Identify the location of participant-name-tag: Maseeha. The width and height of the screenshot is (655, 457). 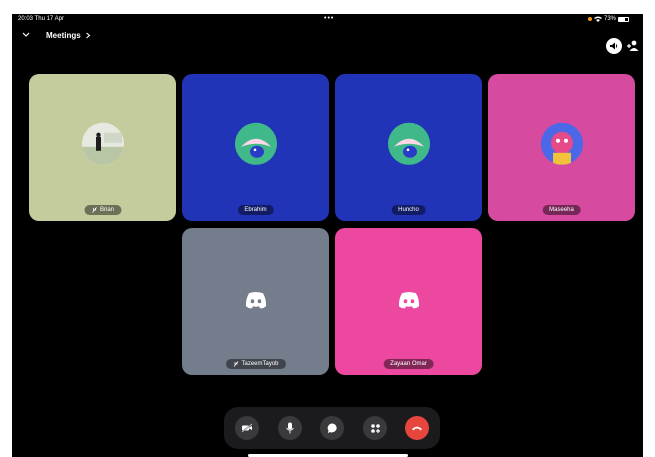
(561, 210).